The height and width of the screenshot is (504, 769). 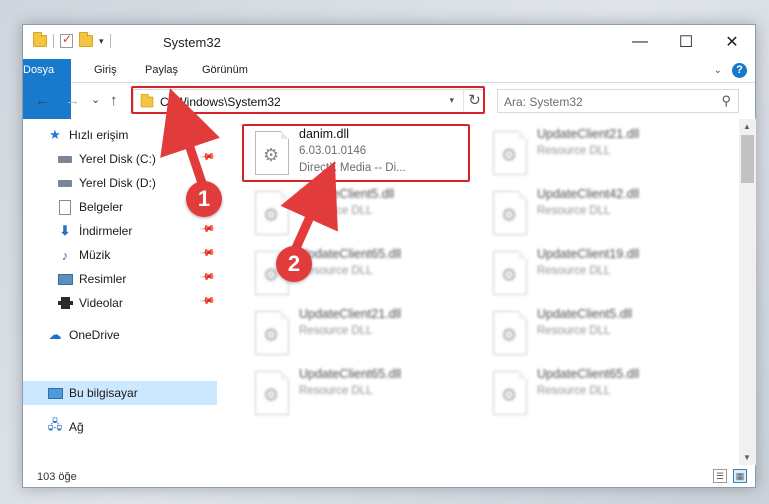 I want to click on refresh-button: ↻, so click(x=474, y=101).